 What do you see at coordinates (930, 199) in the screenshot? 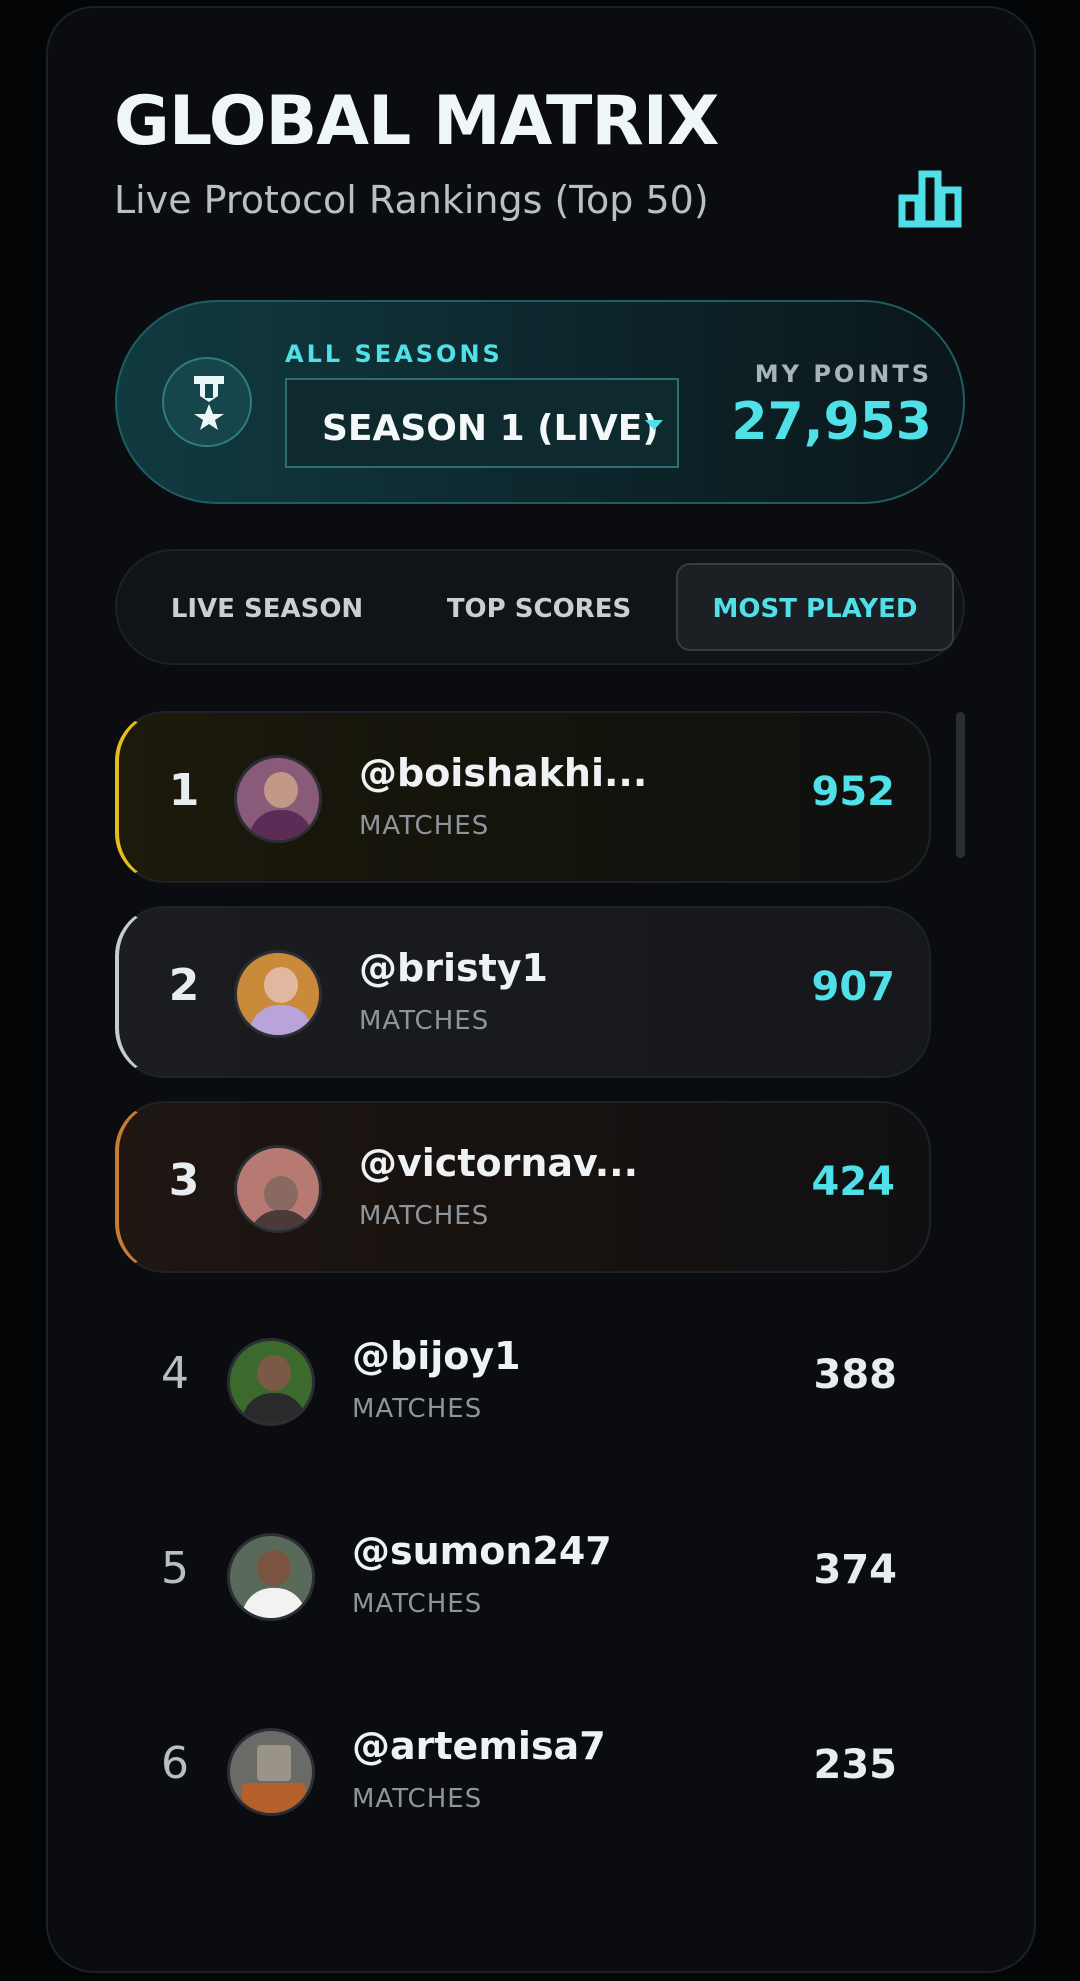
I see `bar-chart-icon` at bounding box center [930, 199].